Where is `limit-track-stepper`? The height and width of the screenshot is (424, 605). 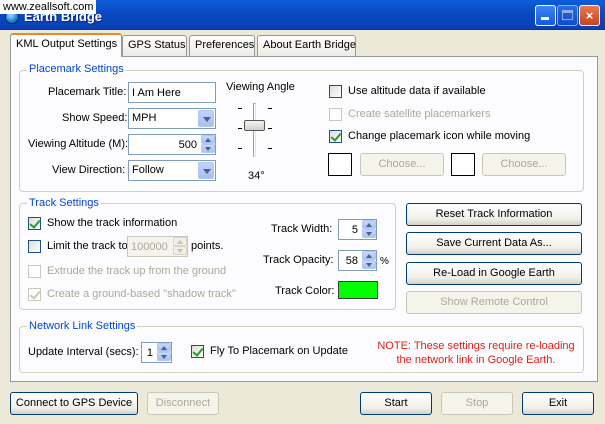
limit-track-stepper is located at coordinates (157, 246).